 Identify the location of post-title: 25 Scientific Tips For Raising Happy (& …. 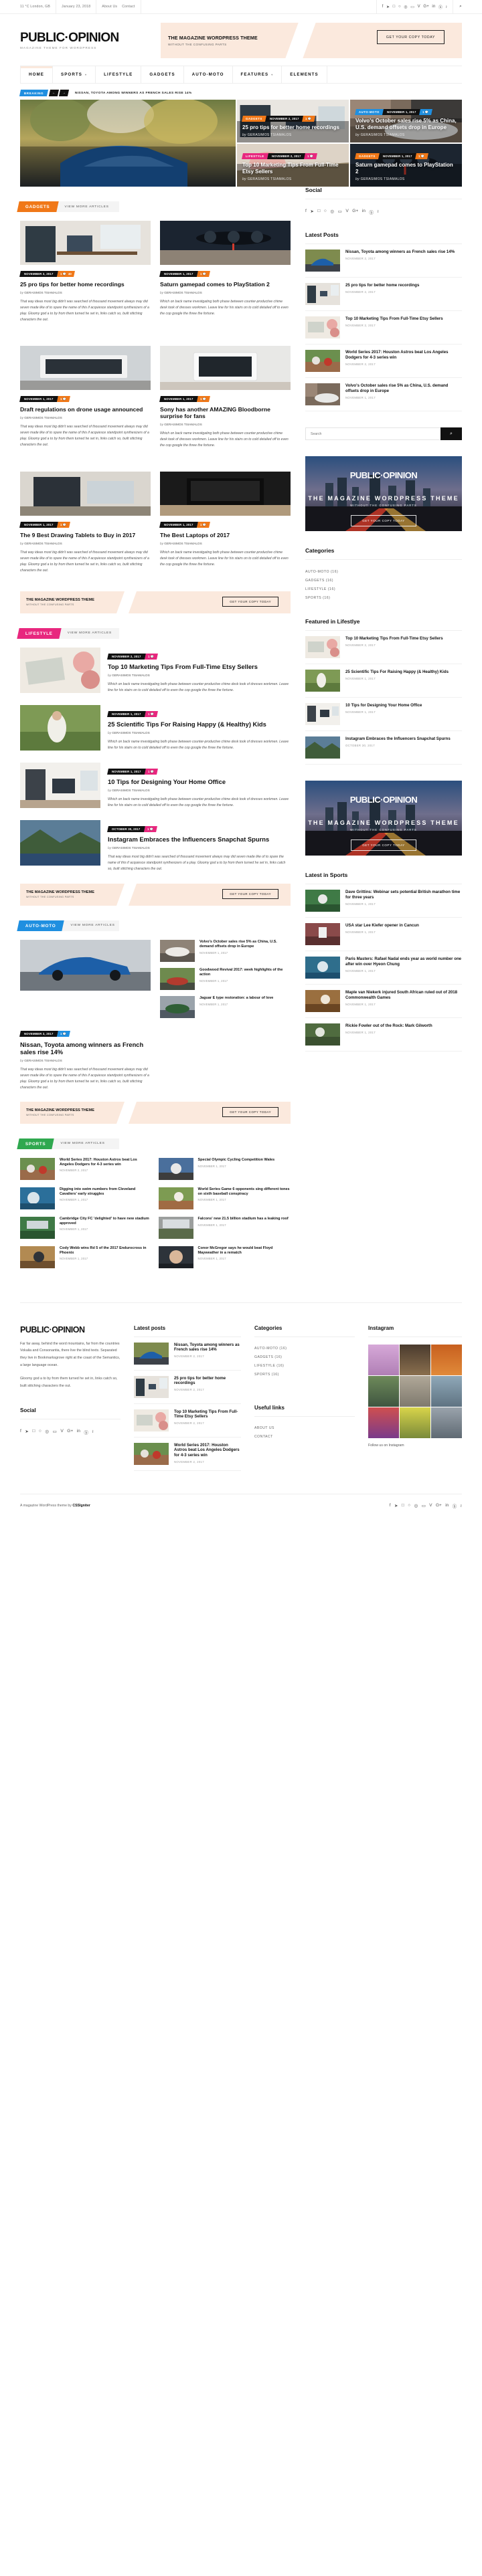
(199, 724).